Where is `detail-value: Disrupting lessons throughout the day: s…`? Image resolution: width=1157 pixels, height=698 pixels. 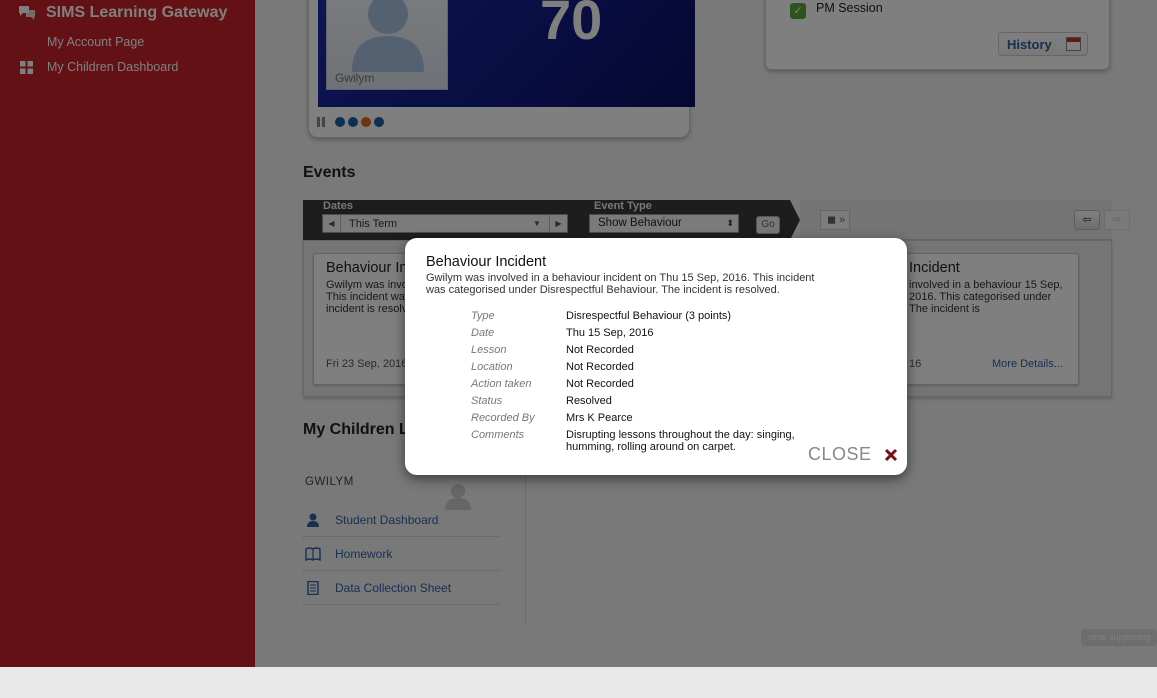
detail-value: Disrupting lessons throughout the day: s… is located at coordinates (680, 441).